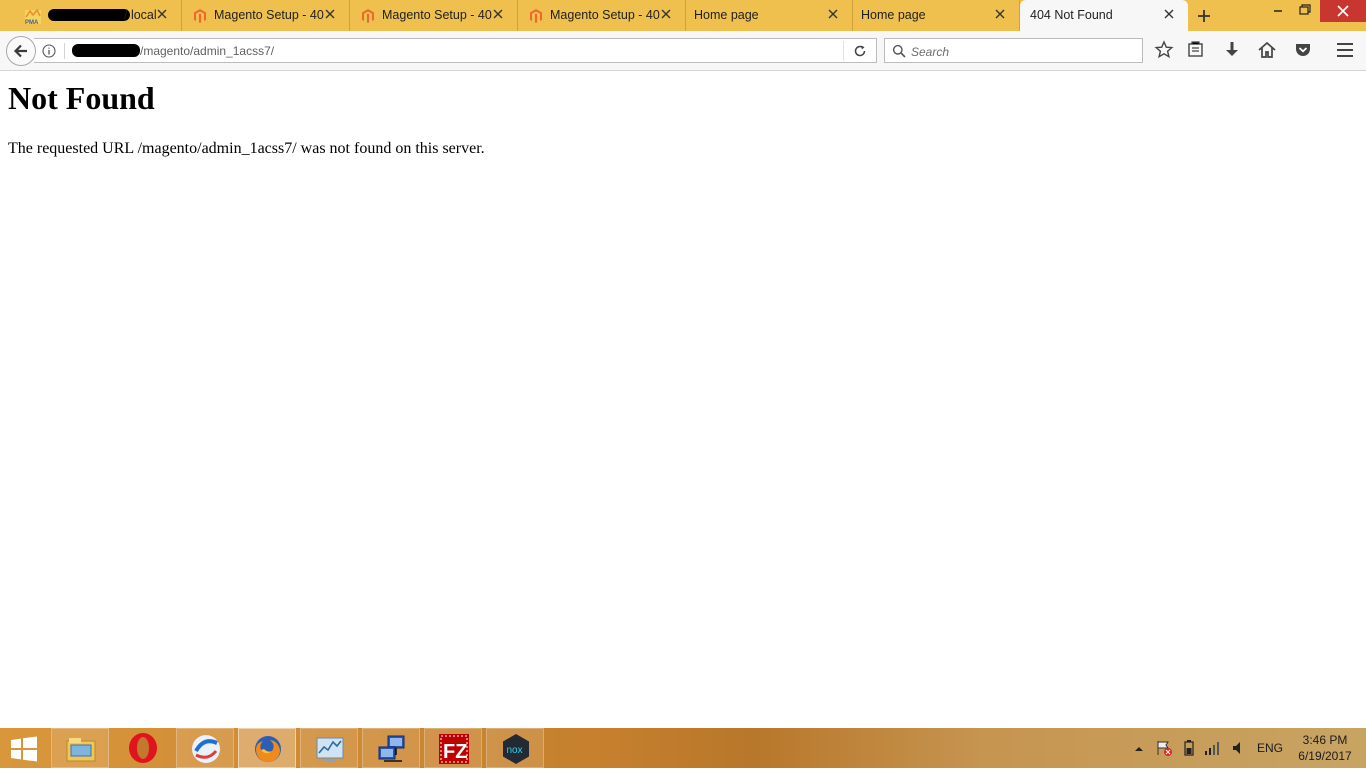 The image size is (1366, 782). I want to click on performance-monitor-icon, so click(330, 749).